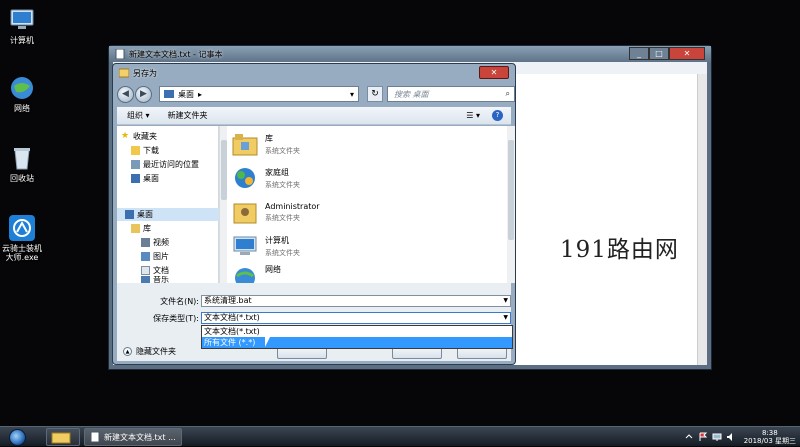 The image size is (800, 447). I want to click on search-icon: ⌕, so click(508, 94).